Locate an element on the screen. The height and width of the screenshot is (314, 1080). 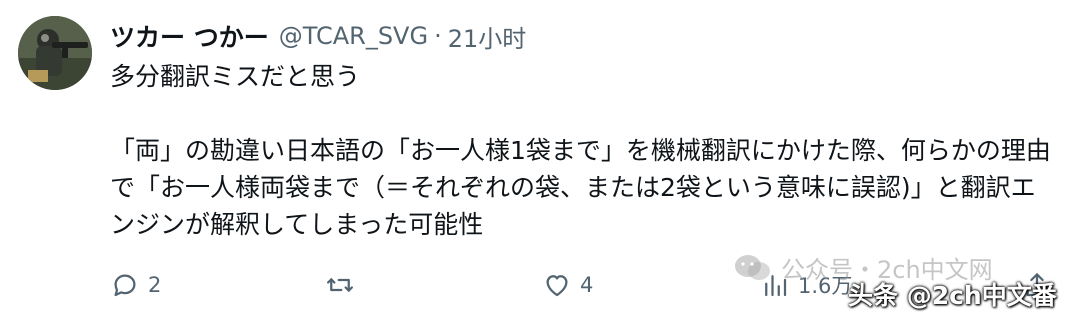
tweet-text-line1: 多分翻訳ミスだと思う is located at coordinates (235, 76).